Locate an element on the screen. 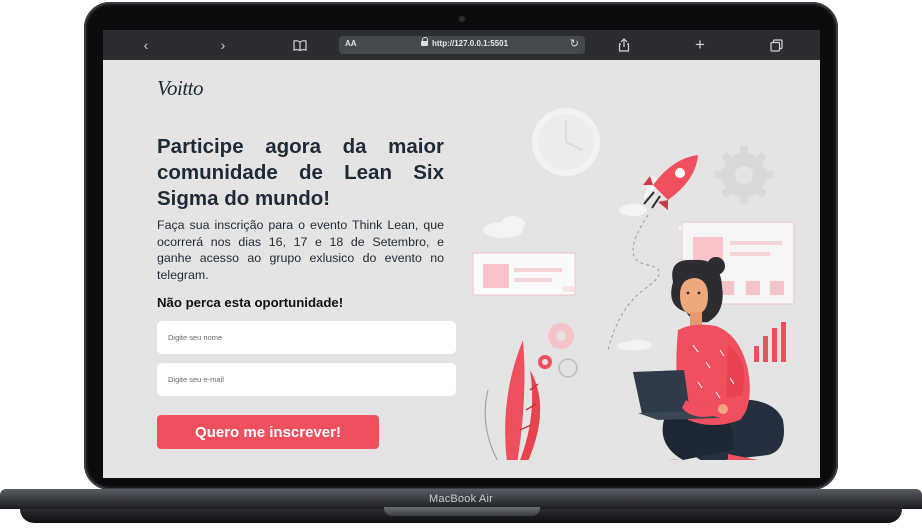  reload-icon: ↻ is located at coordinates (574, 43).